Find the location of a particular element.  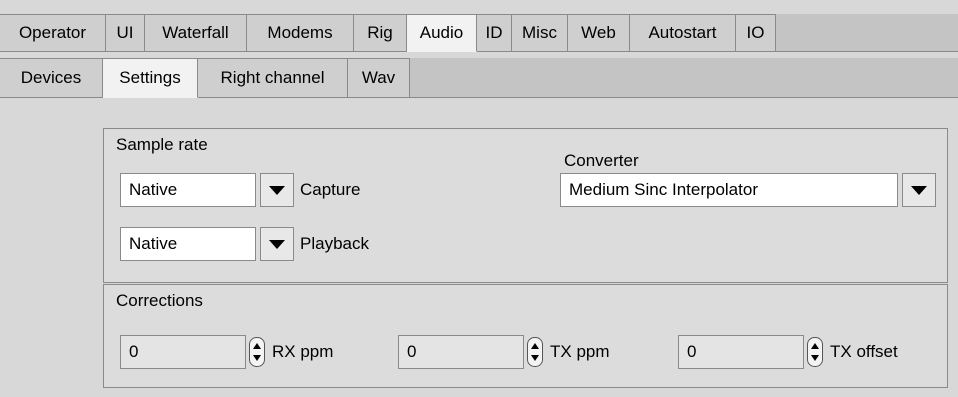

tab-rig: Rig is located at coordinates (380, 32).